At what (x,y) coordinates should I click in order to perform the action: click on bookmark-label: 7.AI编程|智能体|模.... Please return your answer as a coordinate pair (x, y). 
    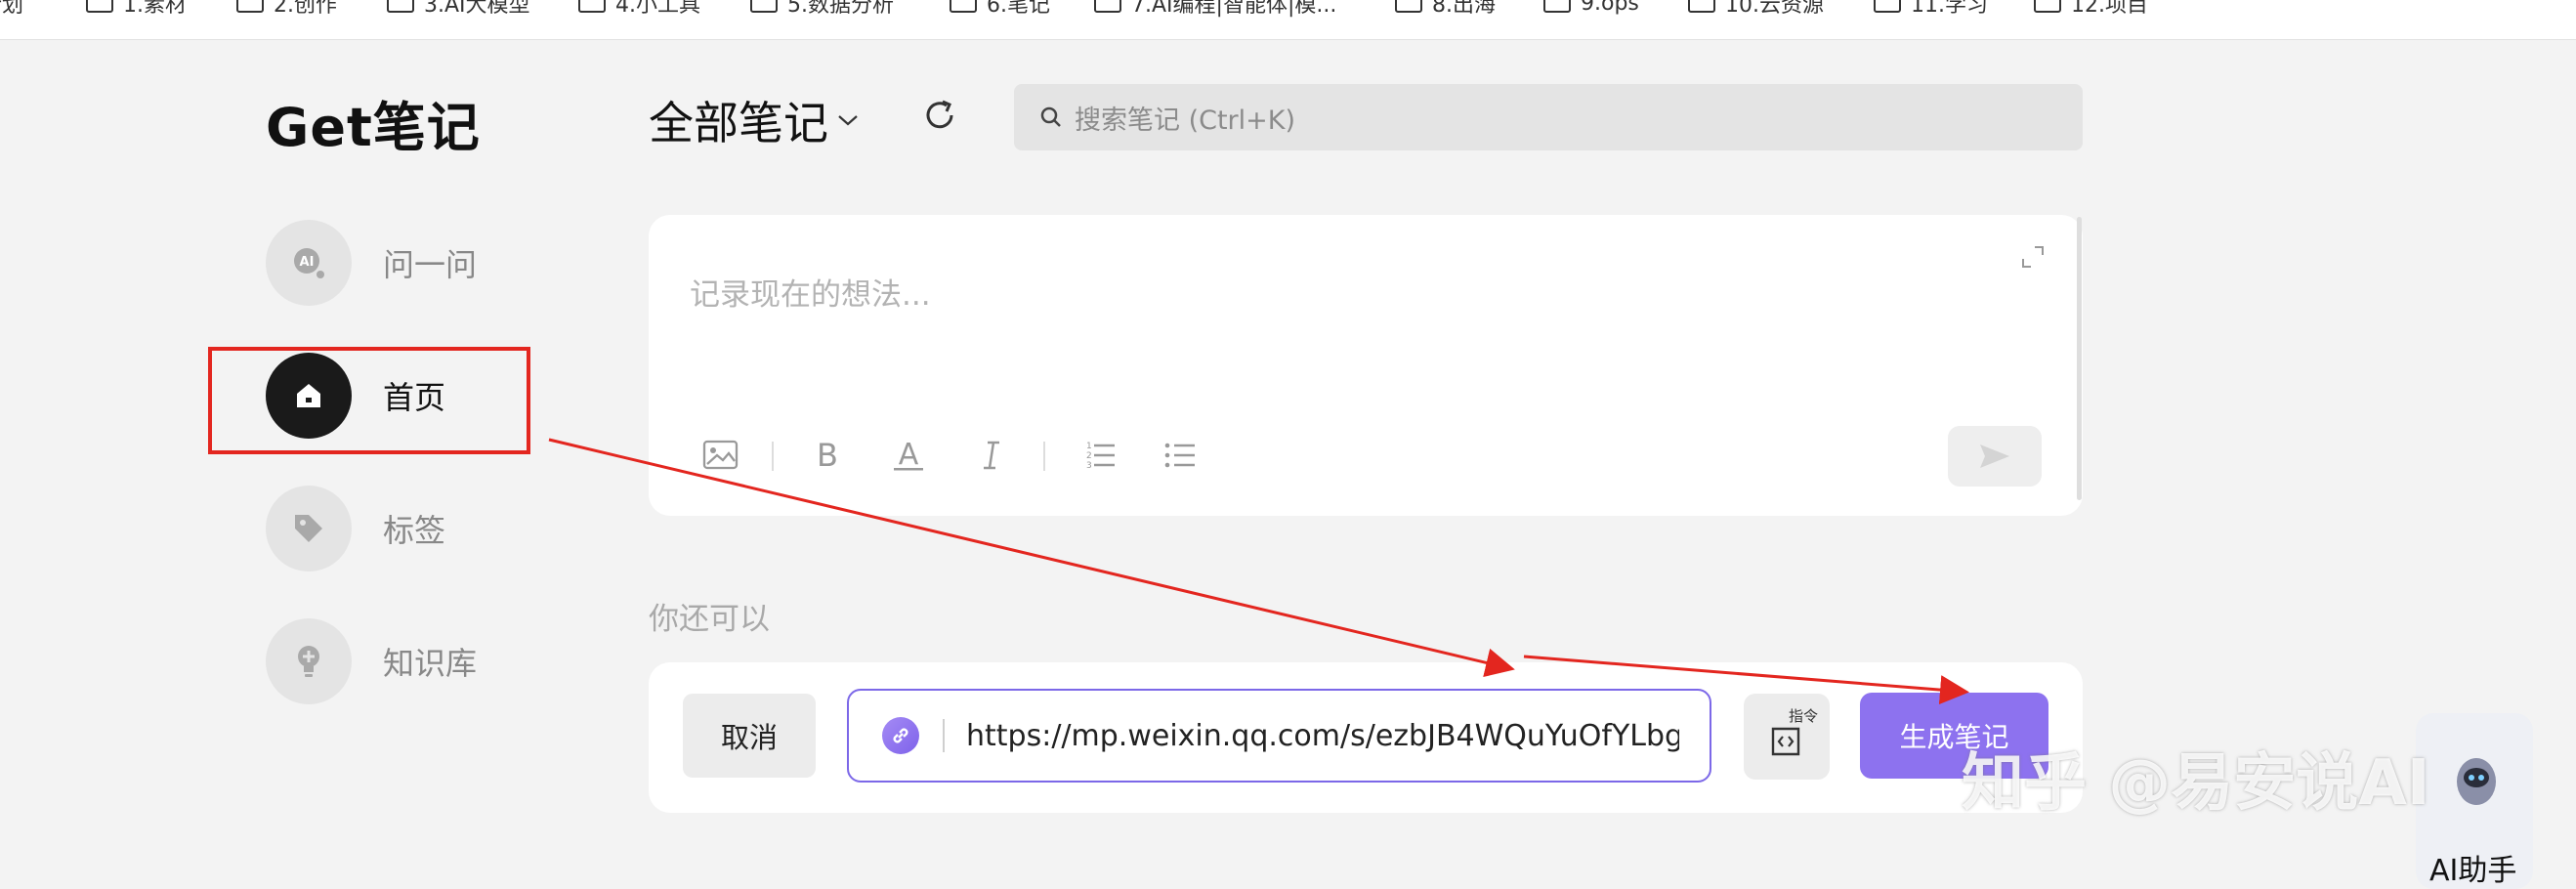
    Looking at the image, I should click on (1234, 9).